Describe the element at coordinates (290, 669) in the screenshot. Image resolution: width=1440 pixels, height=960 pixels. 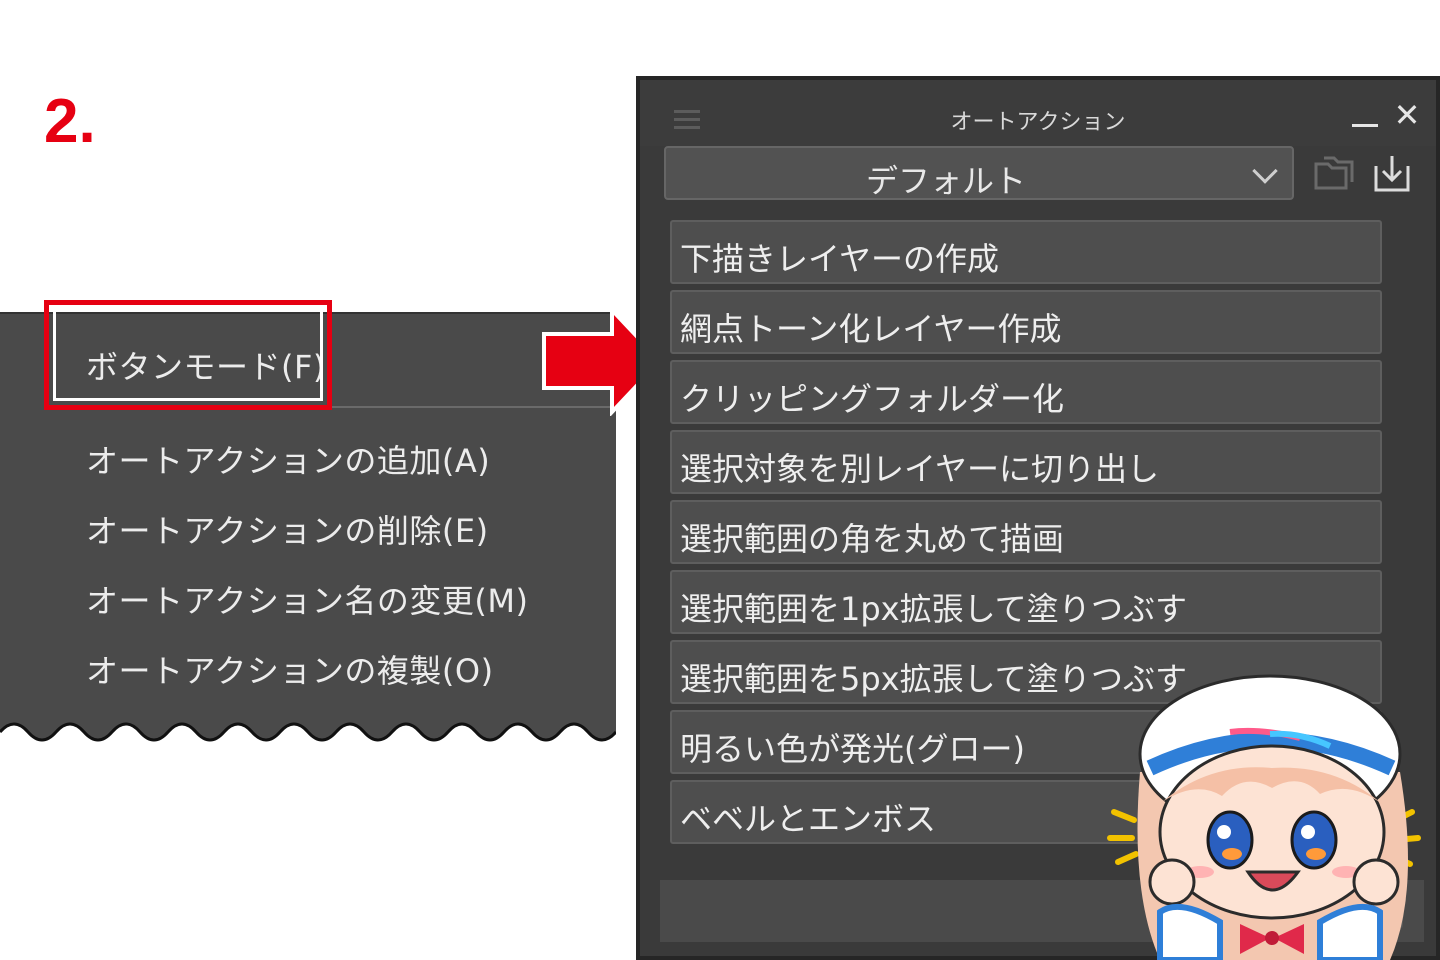
I see `menu-item-duplicate-auto-action: オートアクションの複製(O)` at that location.